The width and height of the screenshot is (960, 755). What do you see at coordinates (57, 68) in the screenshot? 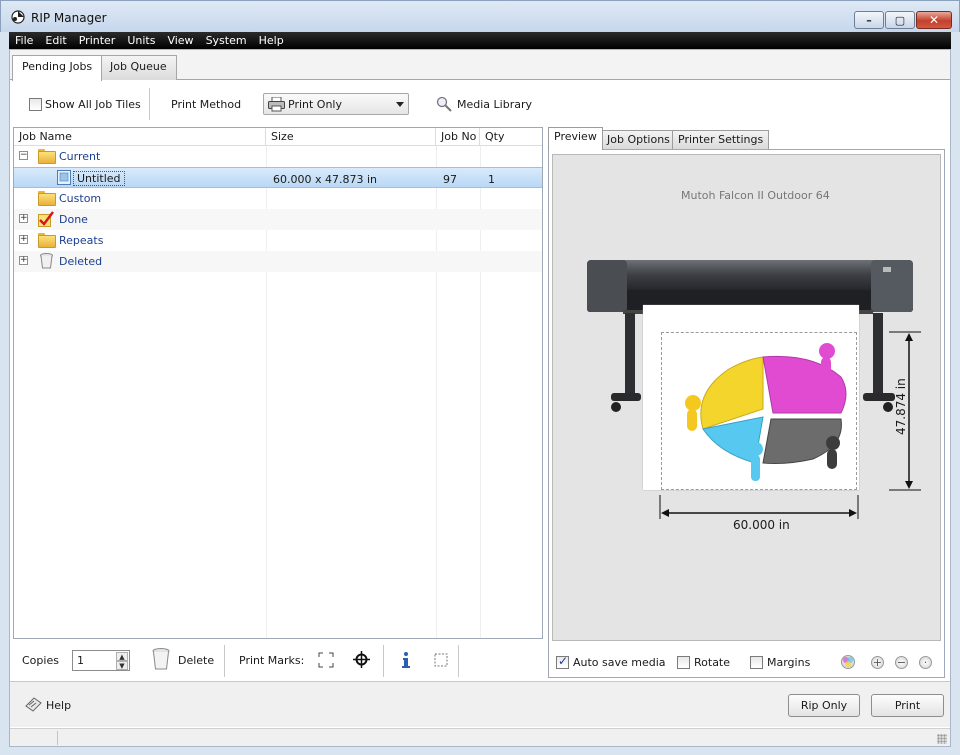
I see `tab-pending-jobs: Pending Jobs` at bounding box center [57, 68].